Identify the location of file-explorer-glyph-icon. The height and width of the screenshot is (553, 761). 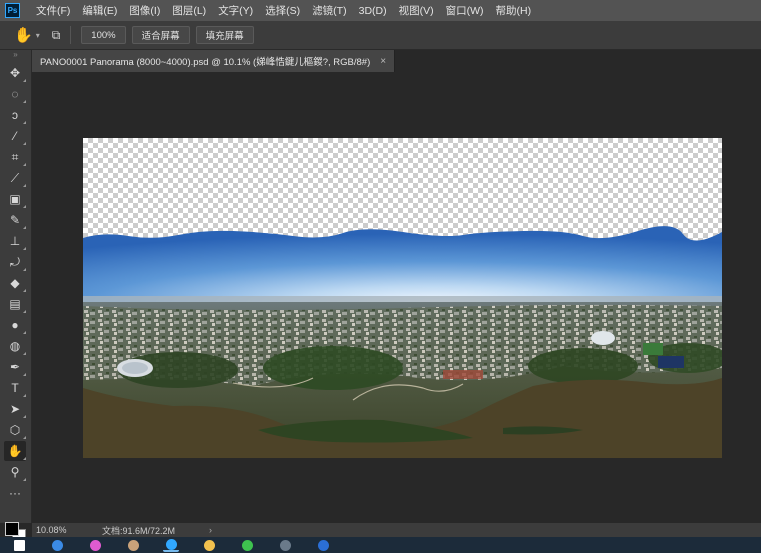
(209, 545).